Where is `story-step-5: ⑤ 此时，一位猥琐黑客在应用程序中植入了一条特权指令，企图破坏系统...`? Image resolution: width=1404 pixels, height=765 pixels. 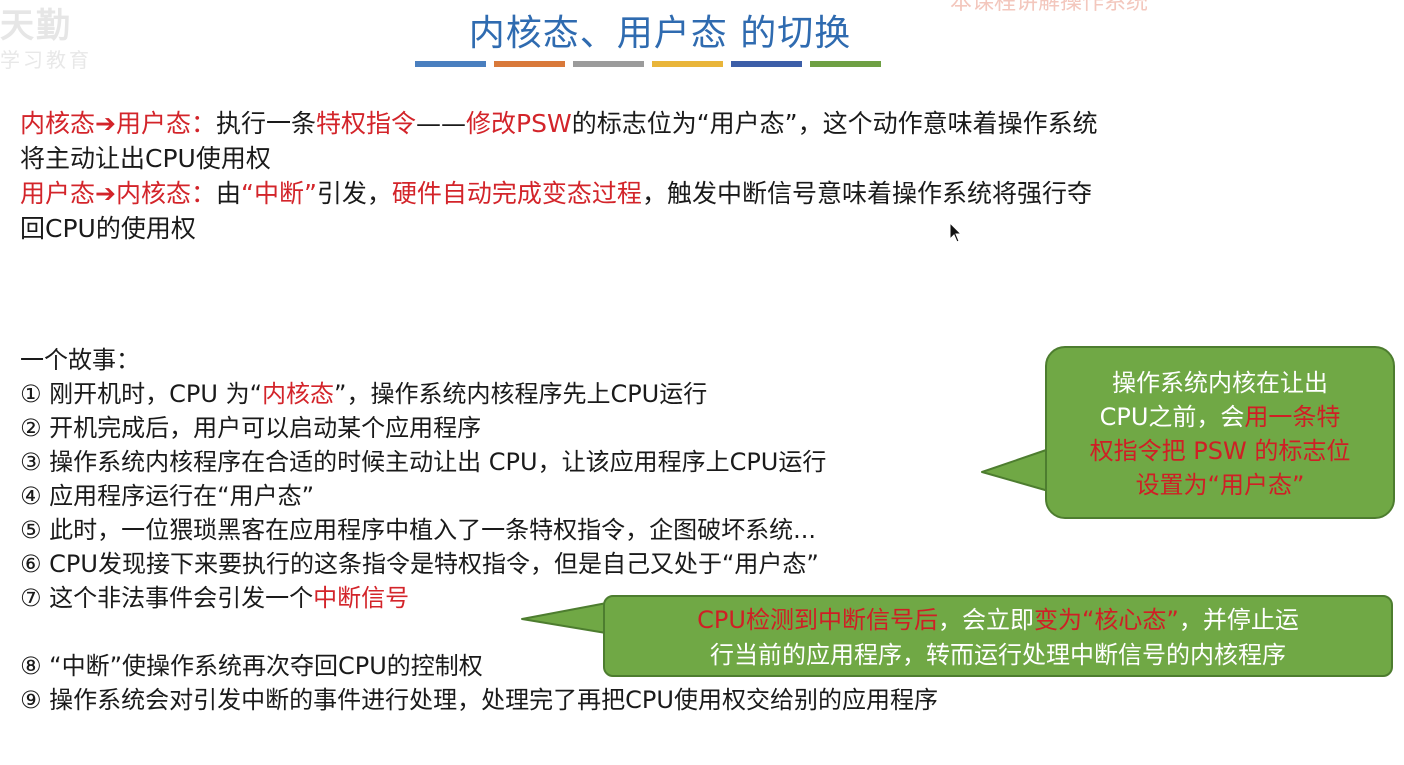 story-step-5: ⑤ 此时，一位猥琐黑客在应用程序中植入了一条特权指令，企图破坏系统... is located at coordinates (418, 530).